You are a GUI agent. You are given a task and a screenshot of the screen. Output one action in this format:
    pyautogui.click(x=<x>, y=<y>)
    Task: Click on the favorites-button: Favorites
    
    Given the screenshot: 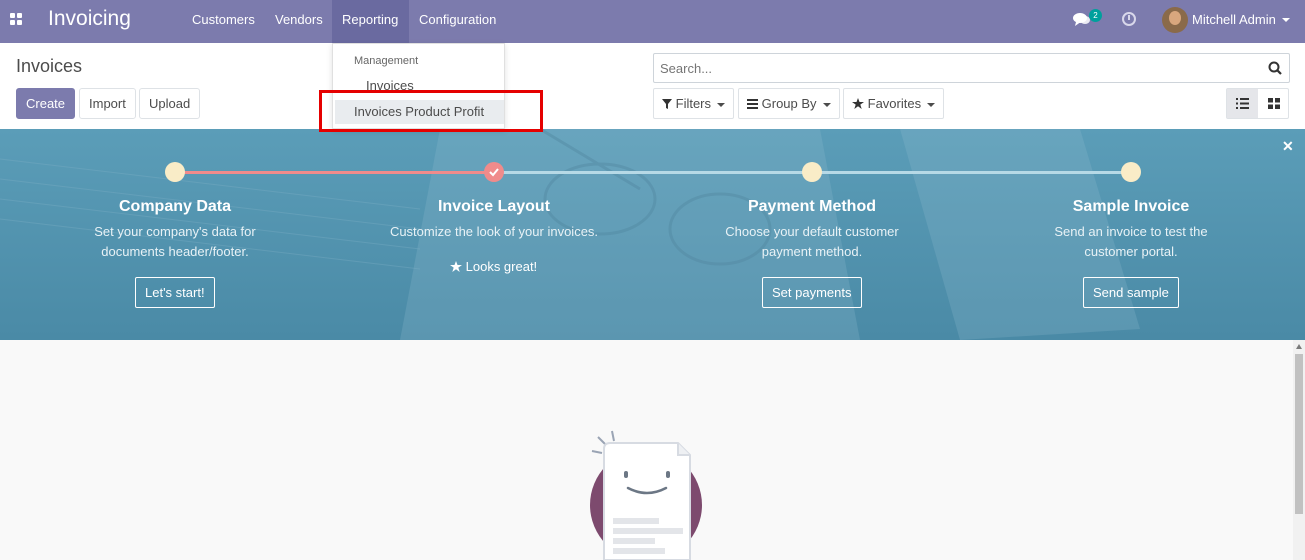 What is the action you would take?
    pyautogui.click(x=894, y=103)
    